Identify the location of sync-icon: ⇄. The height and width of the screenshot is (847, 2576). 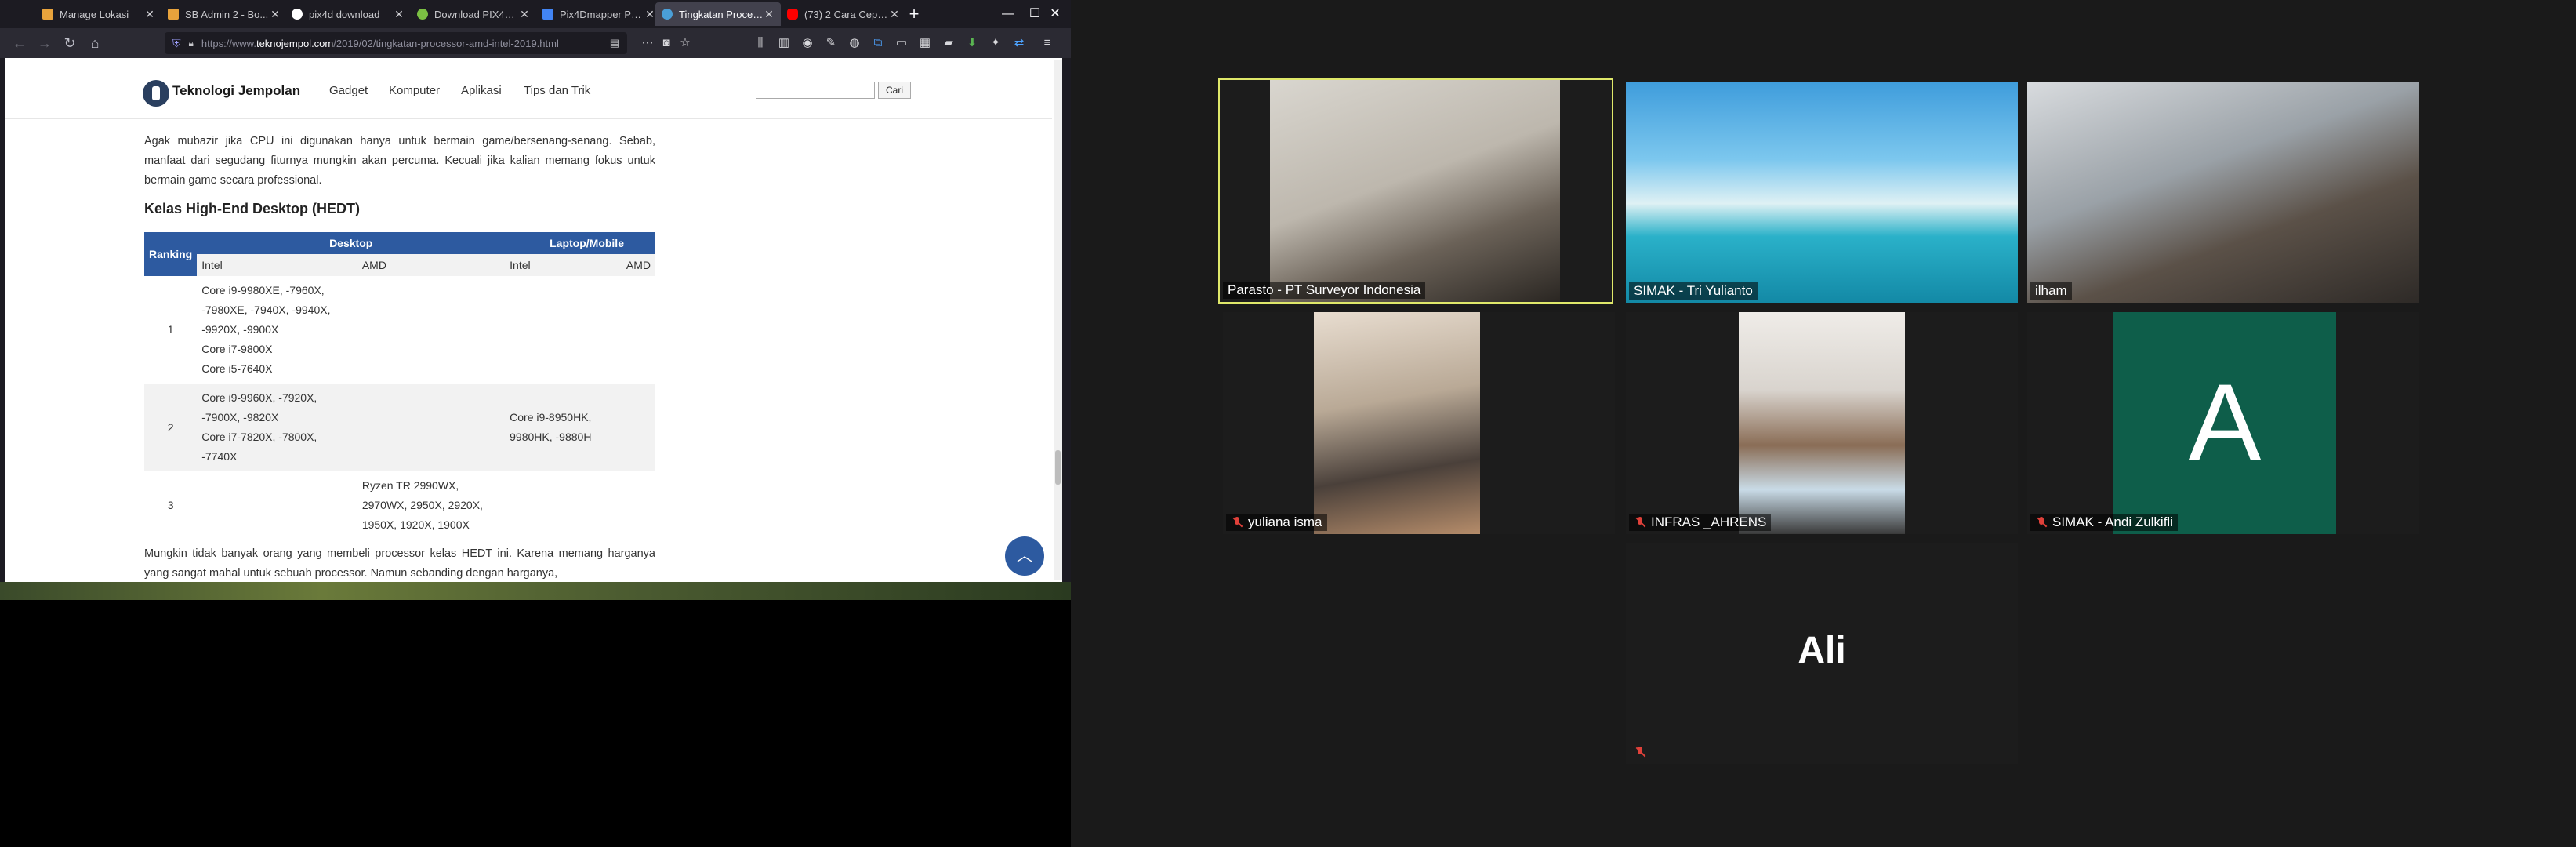
(1019, 43).